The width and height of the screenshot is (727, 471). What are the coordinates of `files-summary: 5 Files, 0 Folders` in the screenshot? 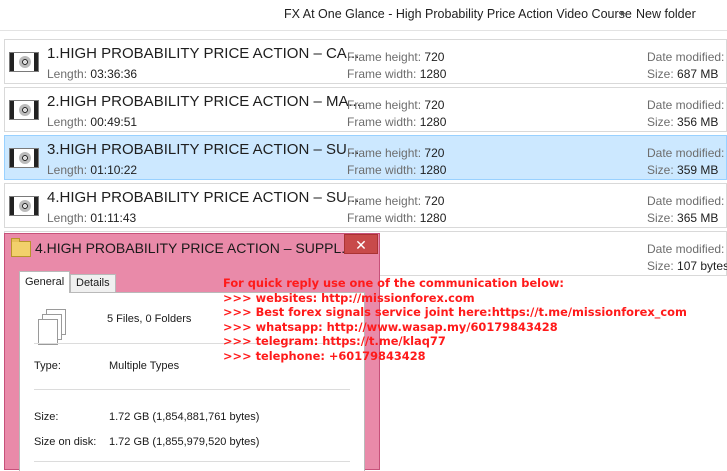 It's located at (149, 319).